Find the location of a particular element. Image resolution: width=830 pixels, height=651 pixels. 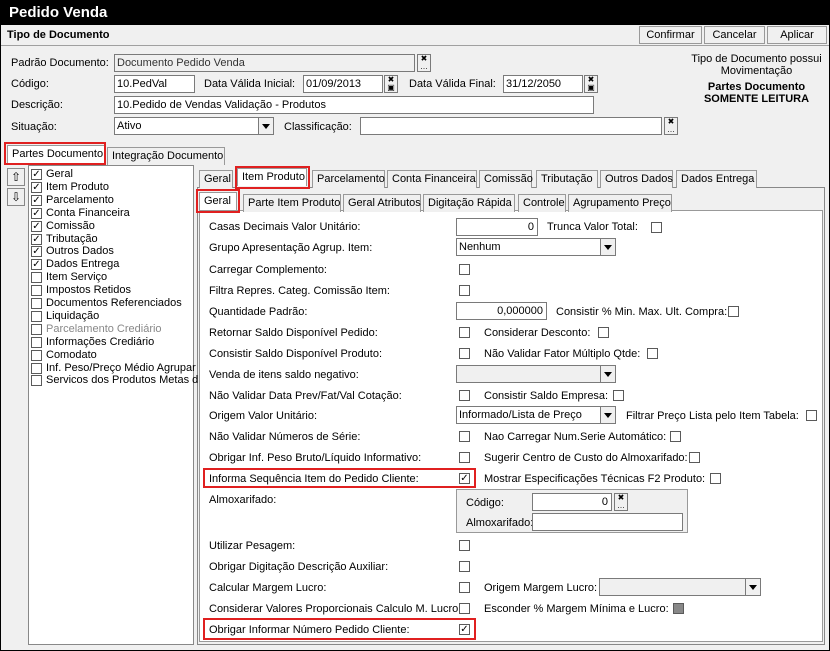

nao-validar-serie-checkbox is located at coordinates (464, 436).